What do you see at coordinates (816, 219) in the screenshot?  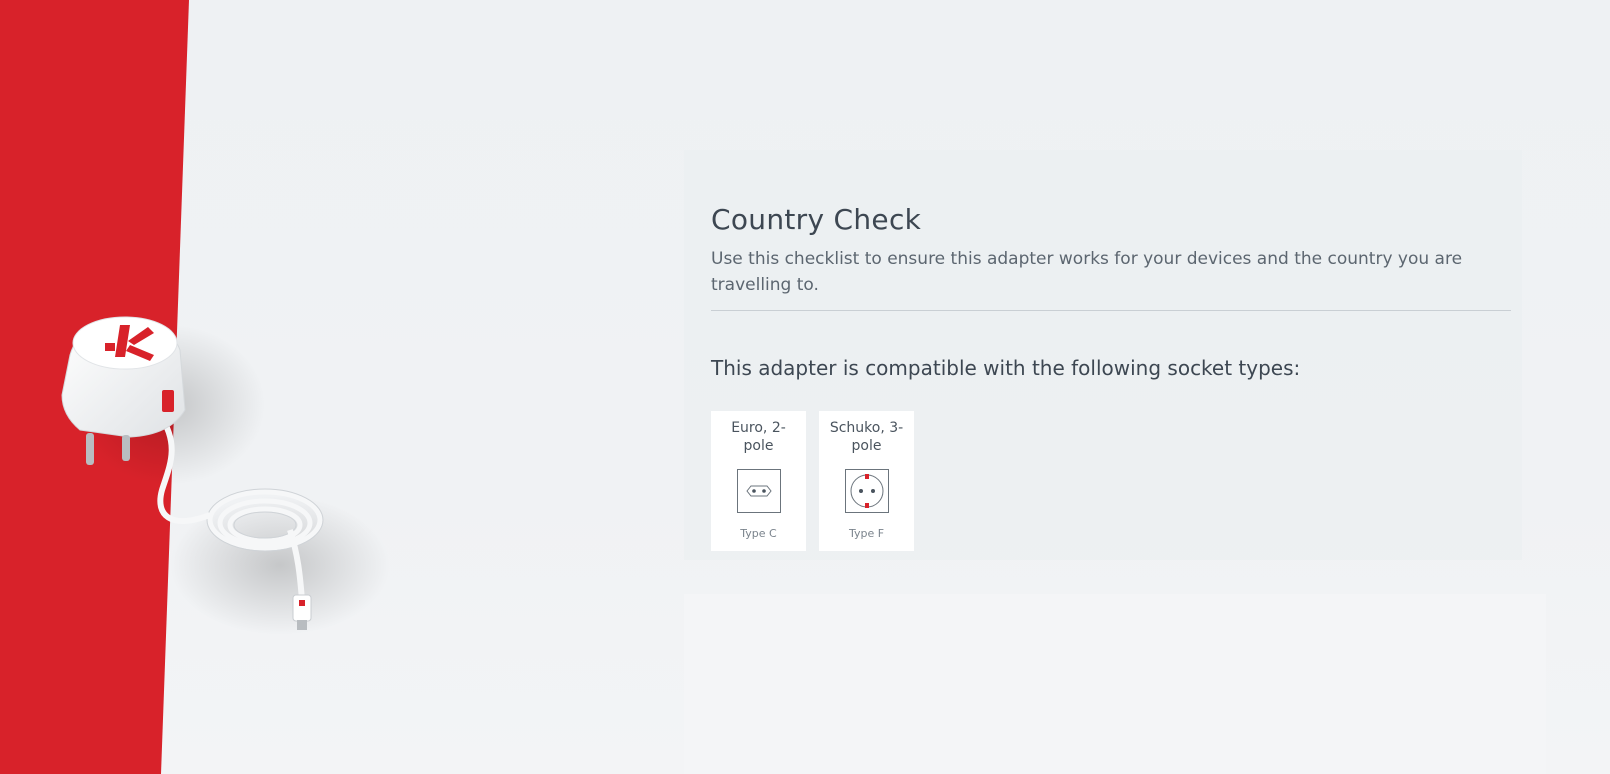 I see `country-check-title: Country Check` at bounding box center [816, 219].